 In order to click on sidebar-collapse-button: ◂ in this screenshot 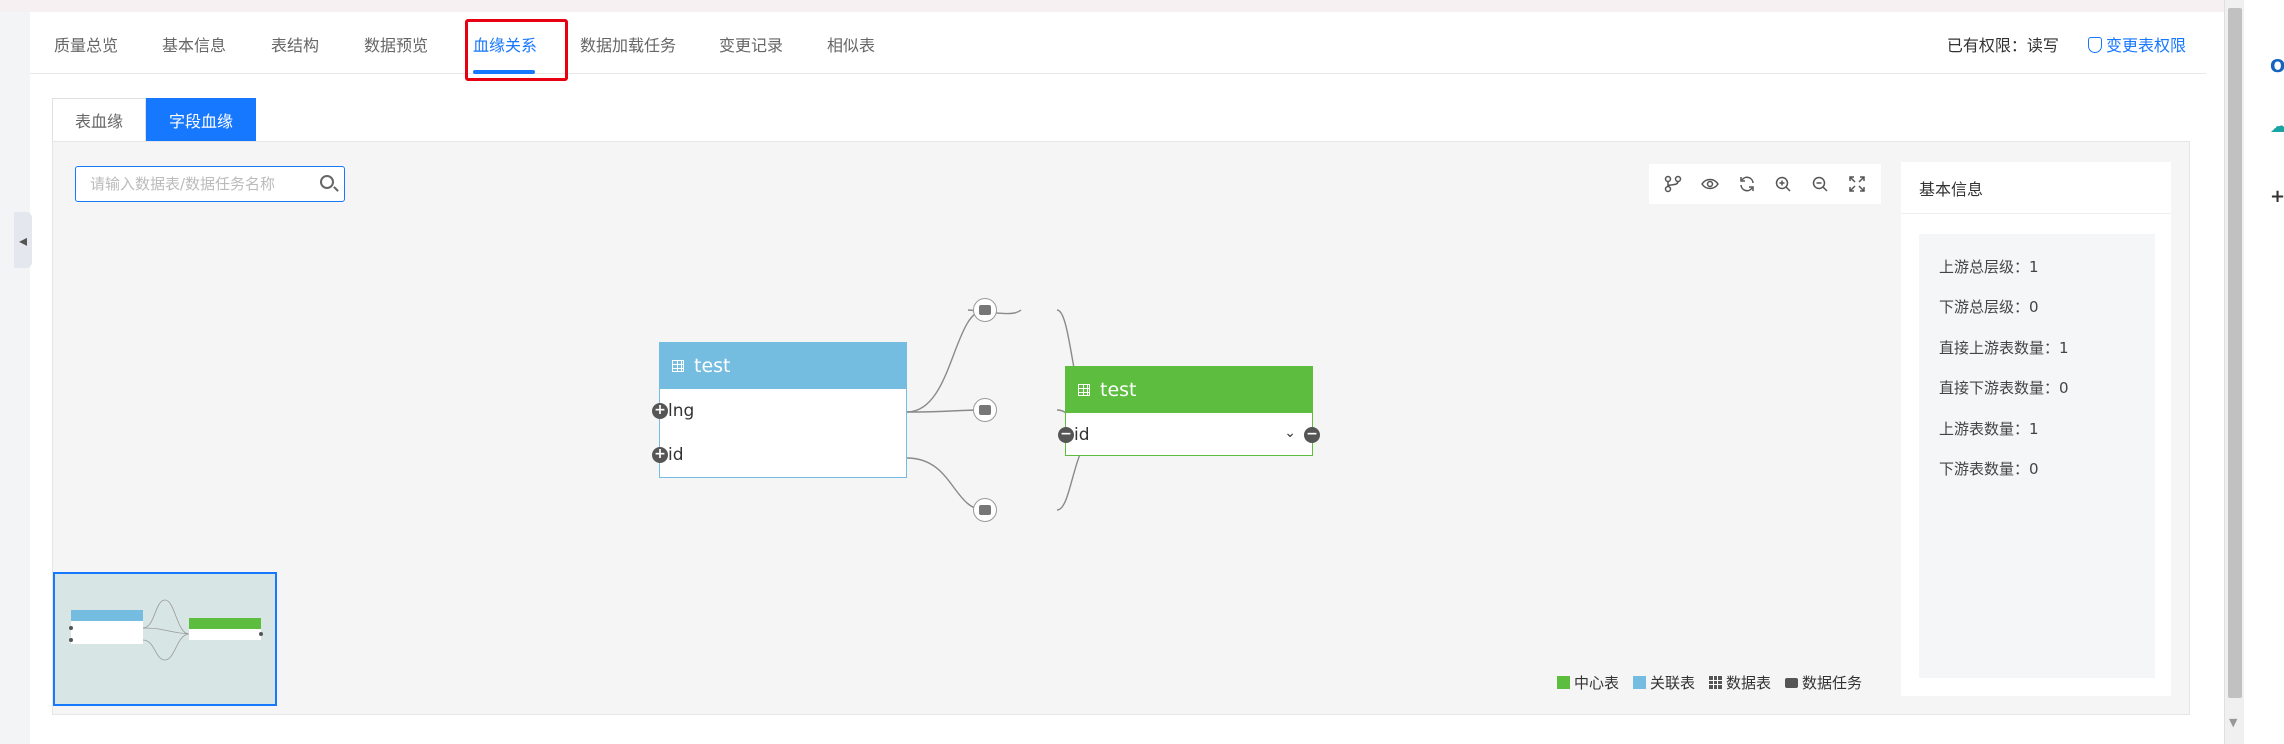, I will do `click(23, 240)`.